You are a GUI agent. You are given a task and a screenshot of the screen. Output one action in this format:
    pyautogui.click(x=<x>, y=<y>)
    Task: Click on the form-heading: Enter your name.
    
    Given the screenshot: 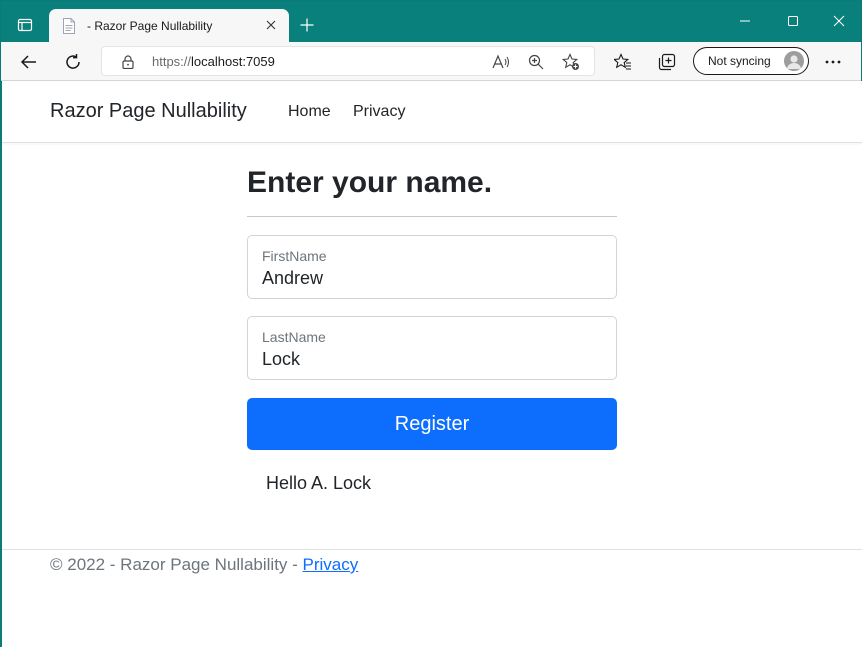 What is the action you would take?
    pyautogui.click(x=370, y=182)
    